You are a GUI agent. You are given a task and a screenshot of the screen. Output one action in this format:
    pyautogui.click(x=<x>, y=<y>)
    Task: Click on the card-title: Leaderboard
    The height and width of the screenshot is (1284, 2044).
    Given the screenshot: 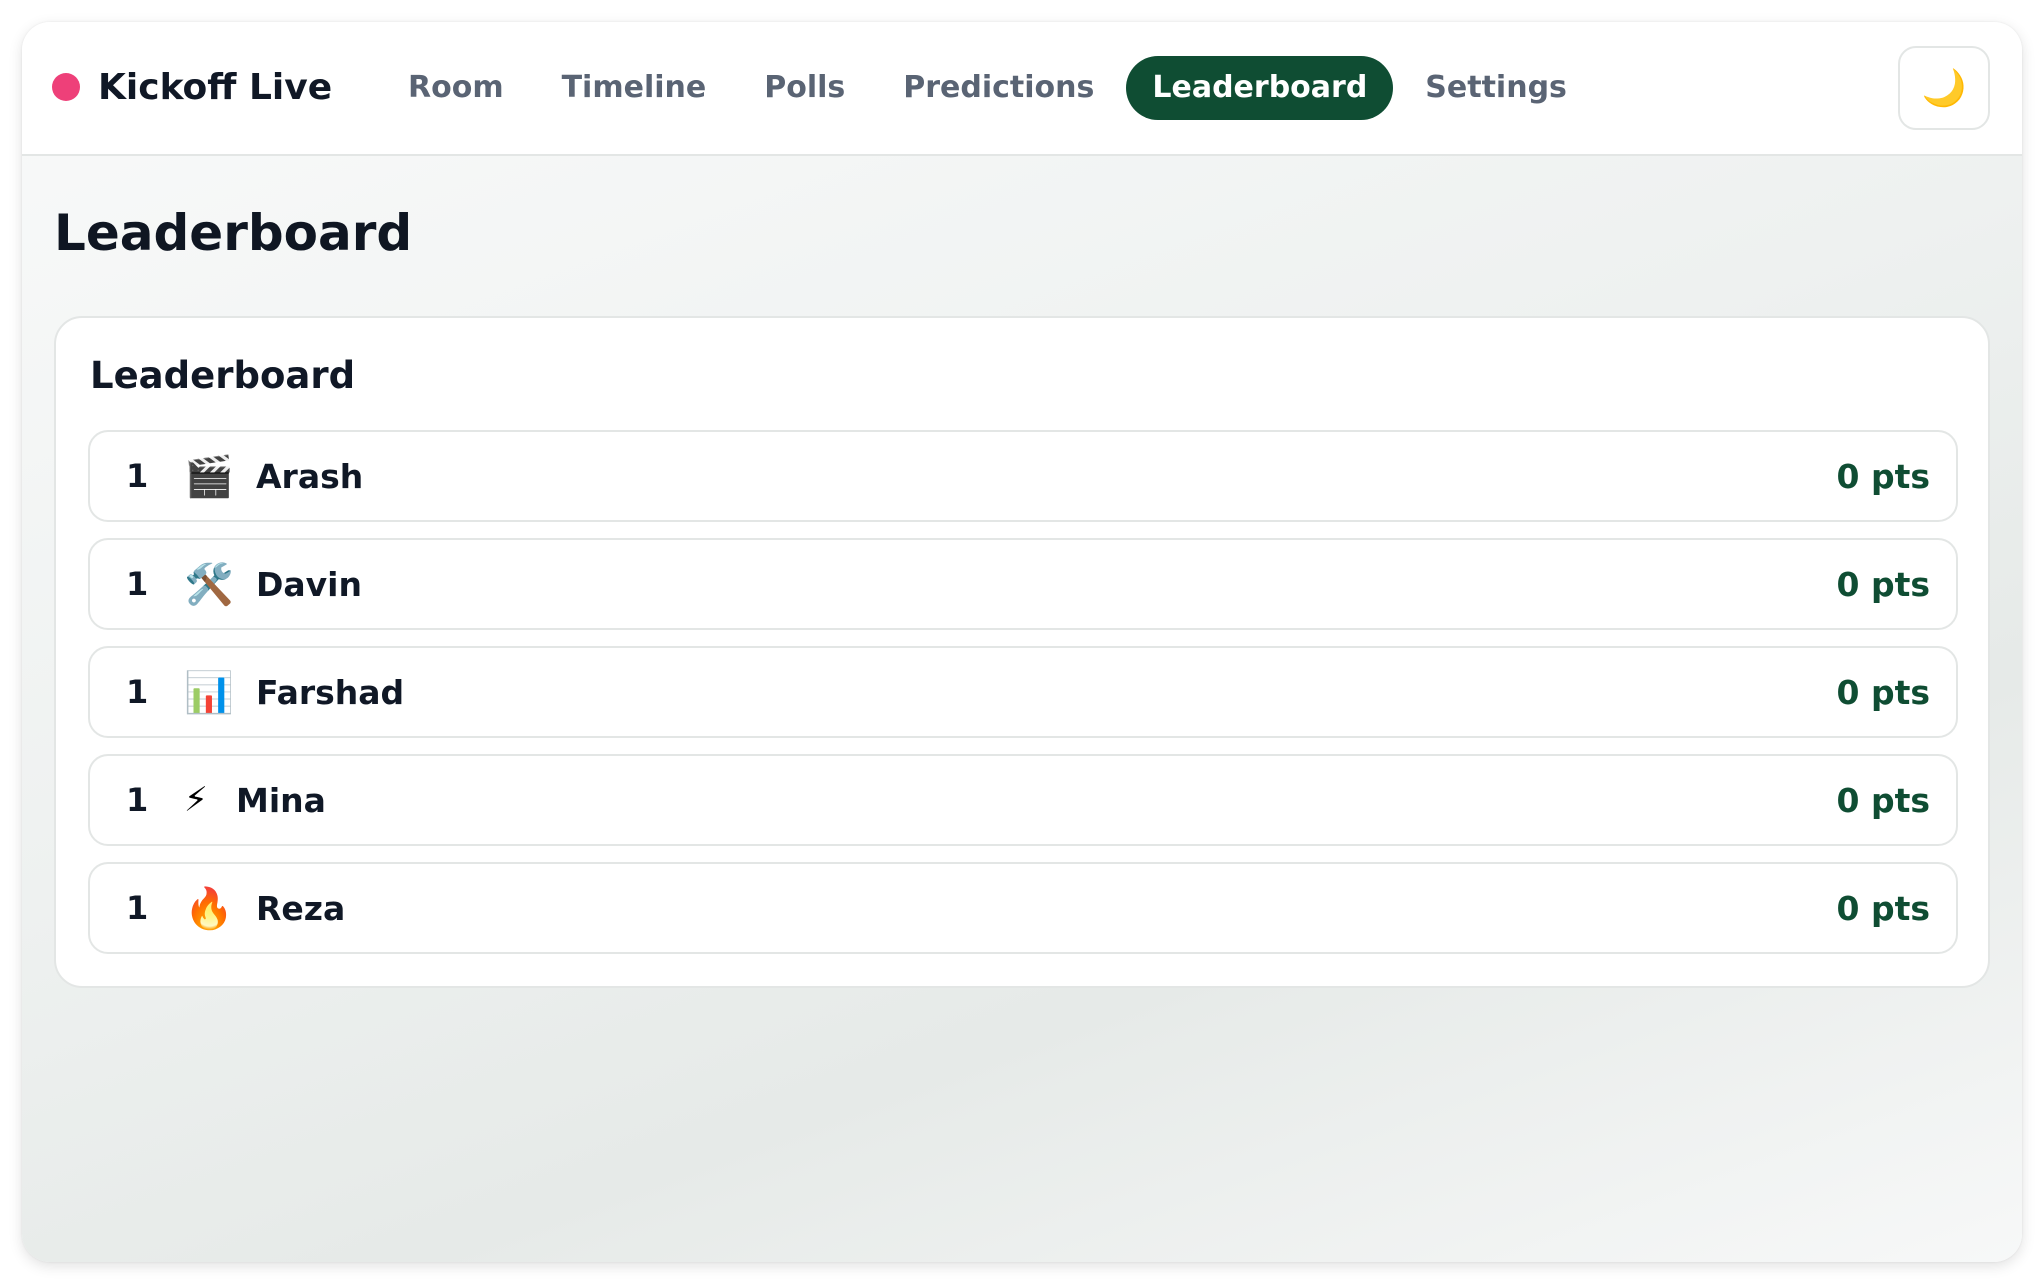 What is the action you would take?
    pyautogui.click(x=223, y=375)
    